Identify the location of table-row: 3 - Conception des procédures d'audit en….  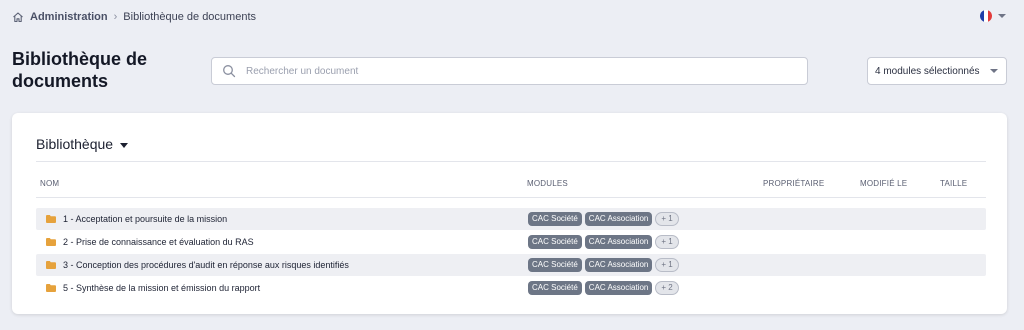
(511, 265).